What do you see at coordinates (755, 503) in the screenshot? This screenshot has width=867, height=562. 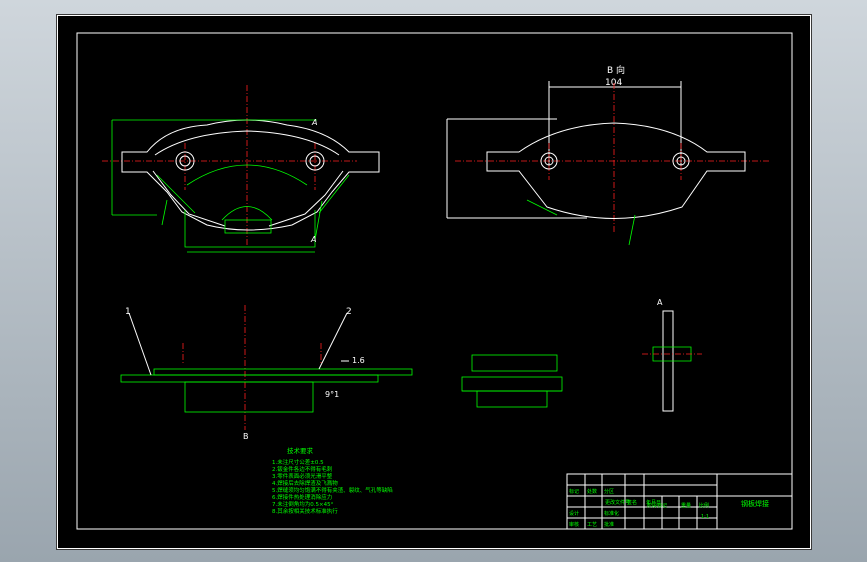 I see `tb-part-name: 钢板焊接` at bounding box center [755, 503].